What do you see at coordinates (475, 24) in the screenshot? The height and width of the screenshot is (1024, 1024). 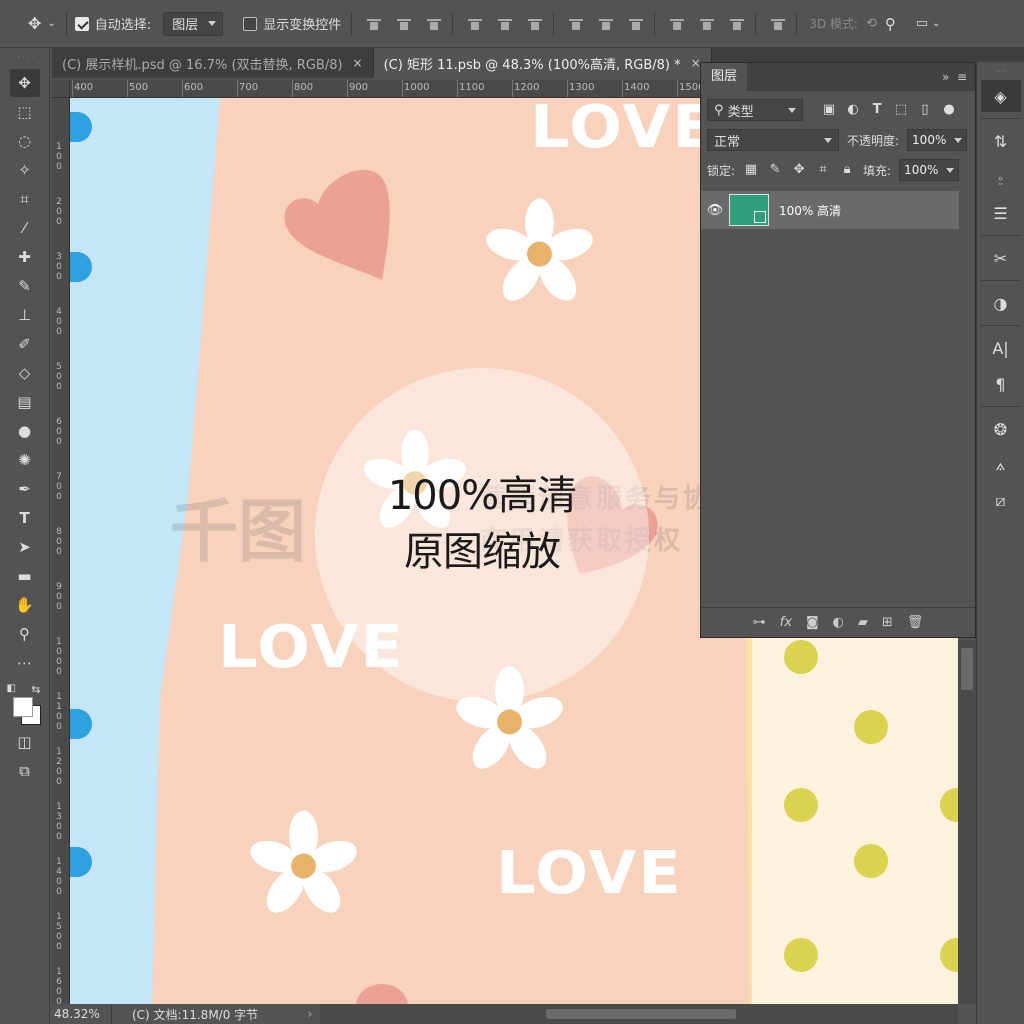 I see `align-left-icon` at bounding box center [475, 24].